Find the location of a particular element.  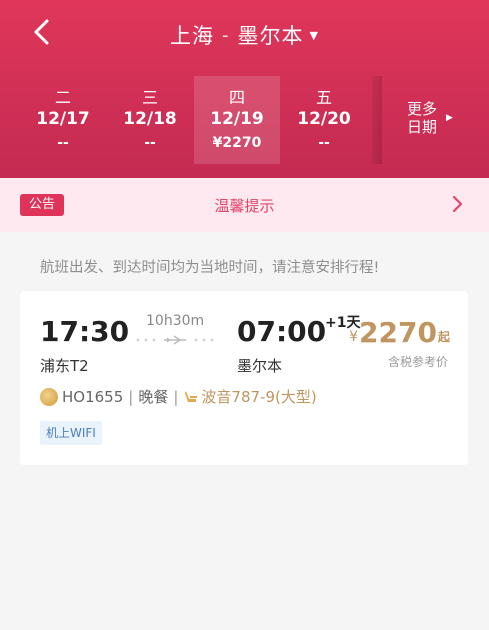

aircraft-type: 波音787-9(大型) is located at coordinates (259, 397).